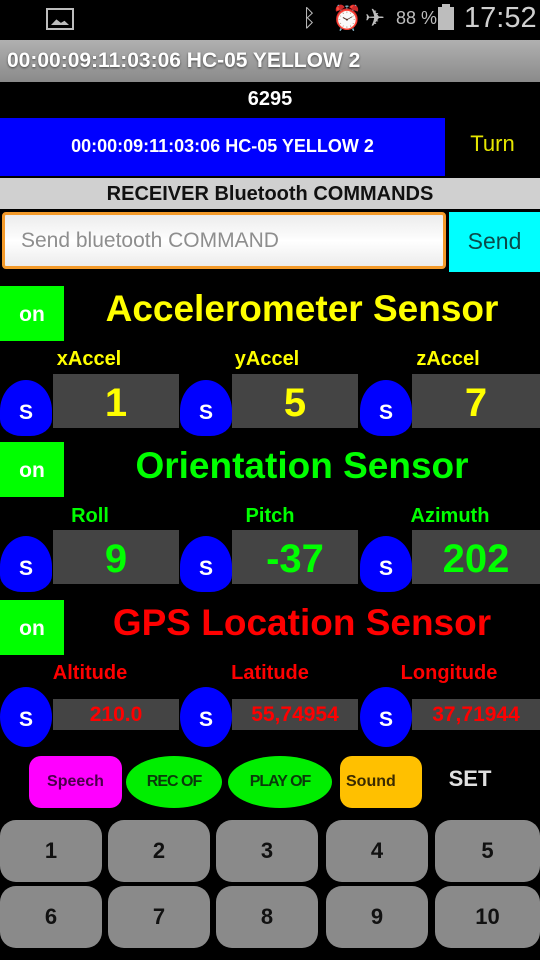  Describe the element at coordinates (270, 61) in the screenshot. I see `app-title-bar: 00:00:09:11:03:06 HC-05 YELLOW 2` at that location.